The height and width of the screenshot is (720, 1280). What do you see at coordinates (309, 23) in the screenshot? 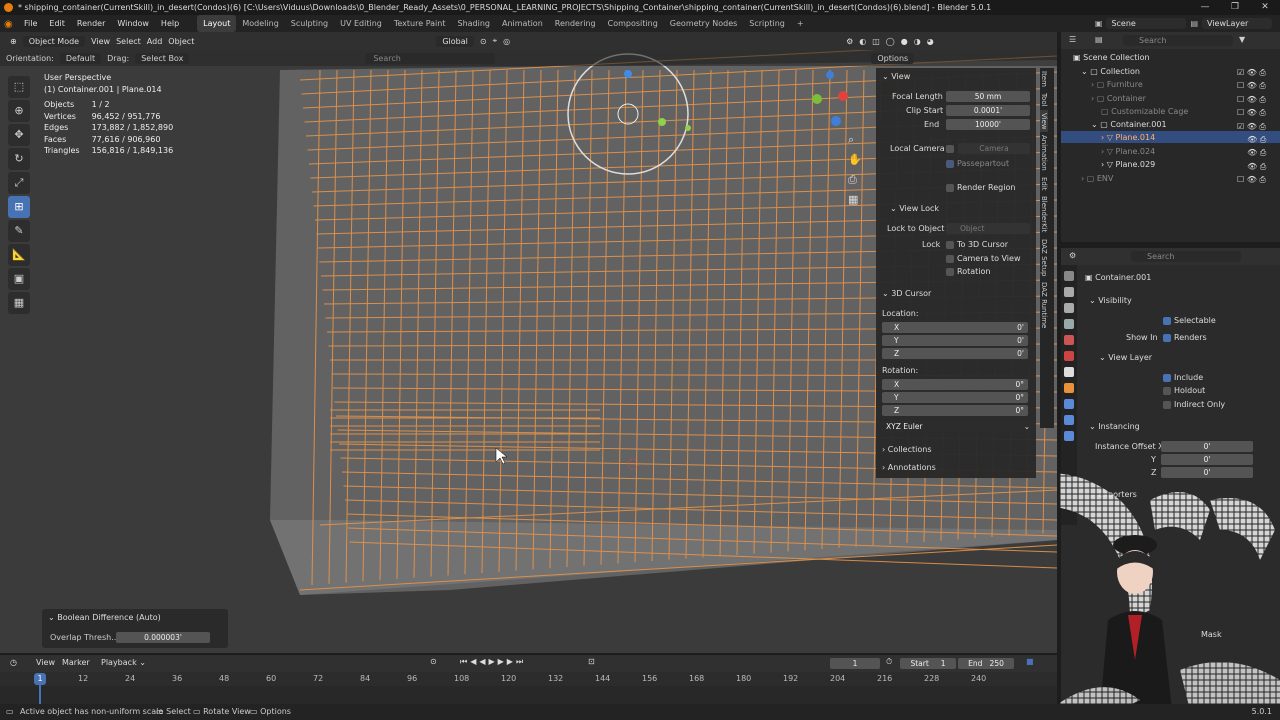
I see `tab-sculpting: Sculpting` at bounding box center [309, 23].